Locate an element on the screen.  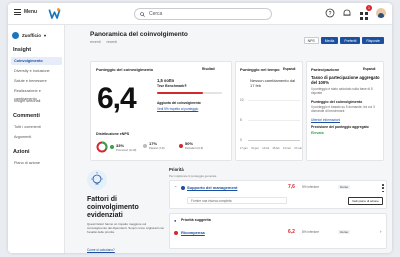
segment-media: Media is located at coordinates (329, 40).